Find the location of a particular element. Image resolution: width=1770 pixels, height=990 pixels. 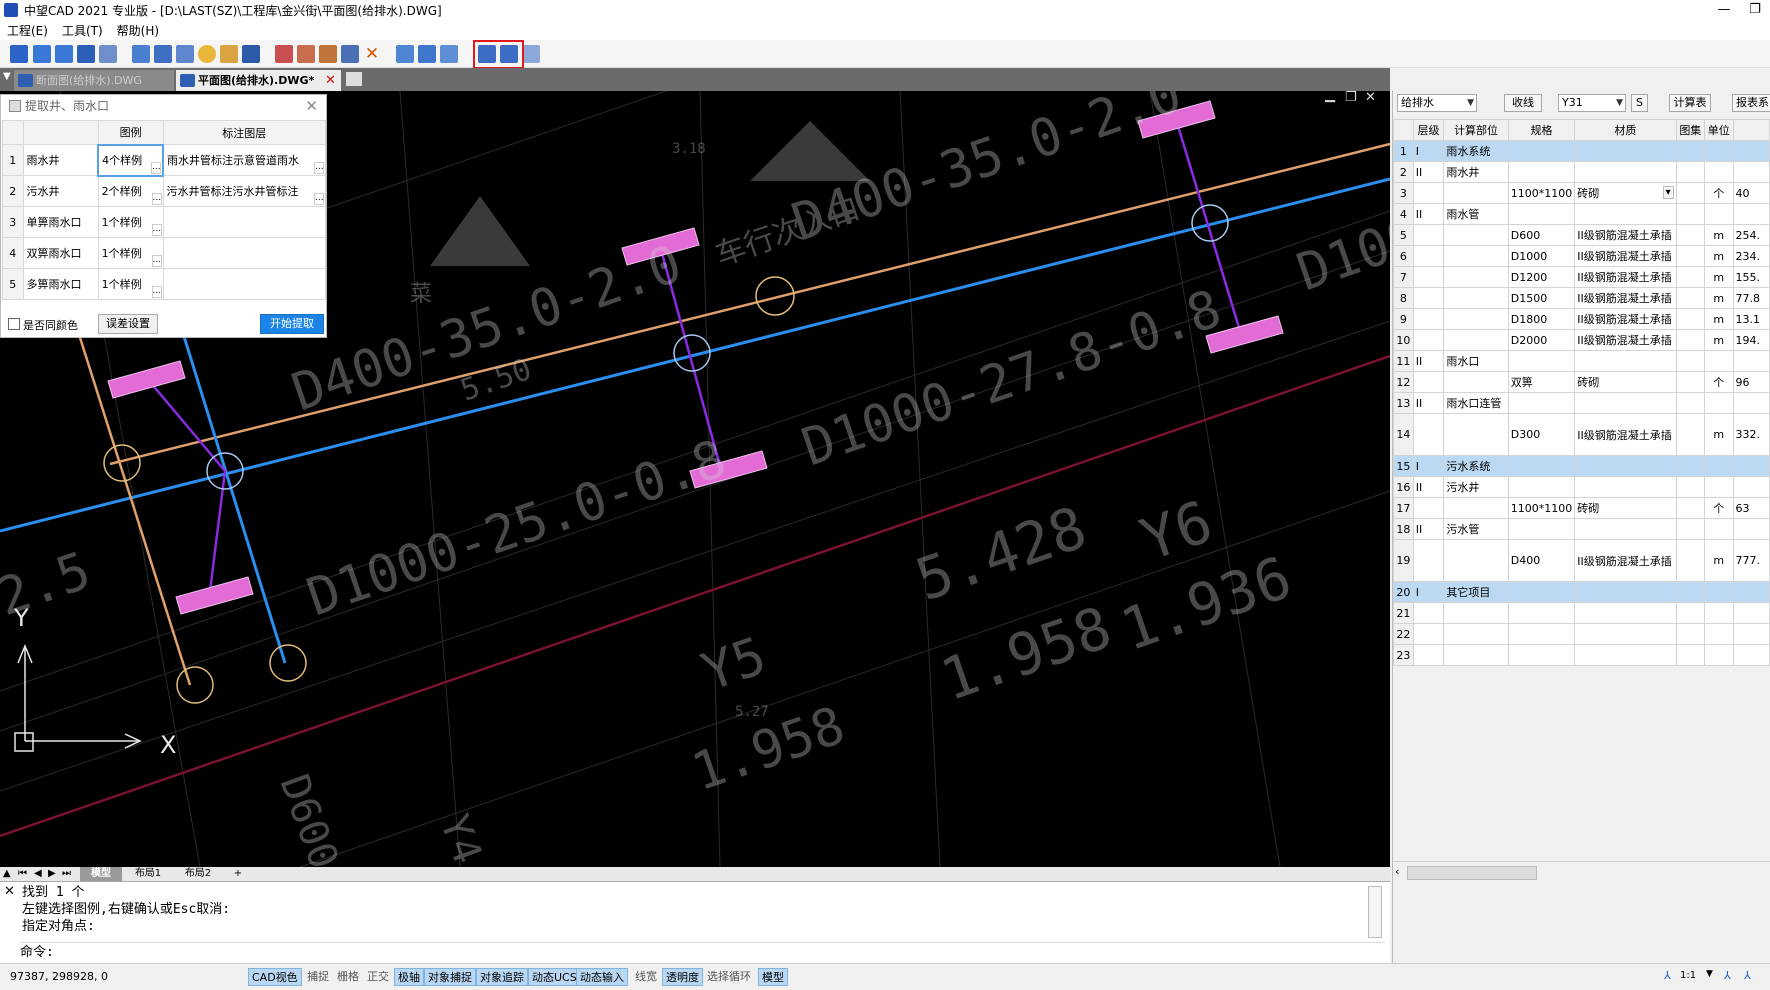

row-part: 雨水管 is located at coordinates (1476, 214).